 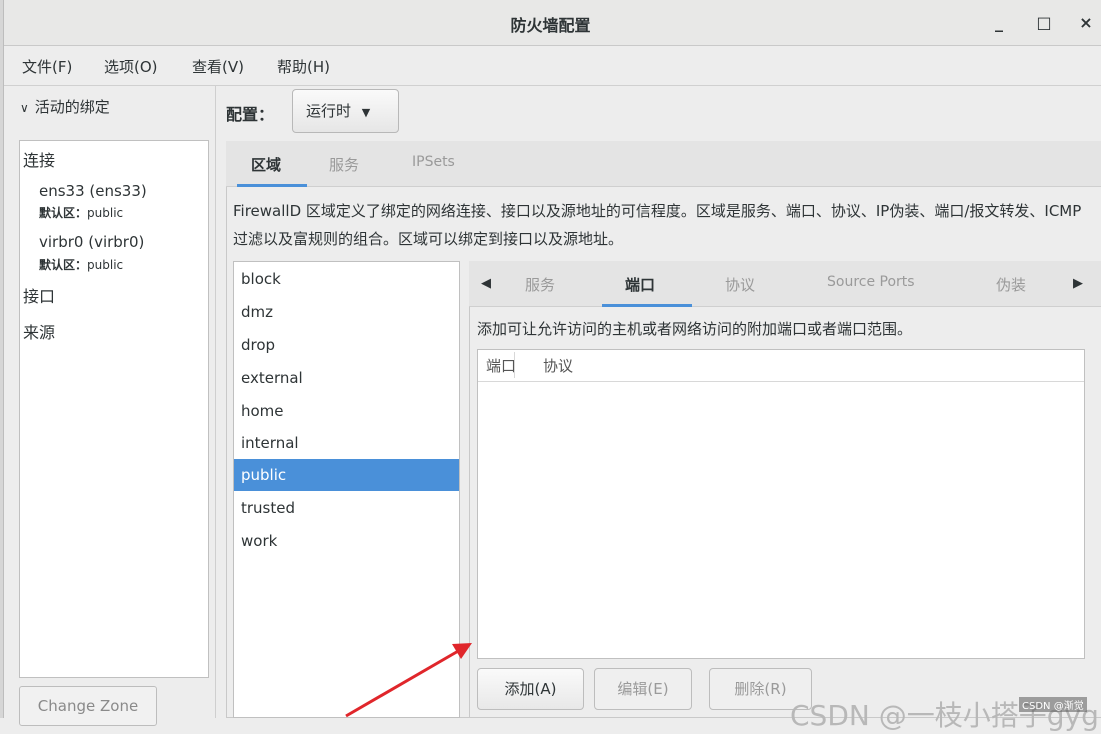 What do you see at coordinates (1078, 283) in the screenshot?
I see `scroll-right-icon: ▶` at bounding box center [1078, 283].